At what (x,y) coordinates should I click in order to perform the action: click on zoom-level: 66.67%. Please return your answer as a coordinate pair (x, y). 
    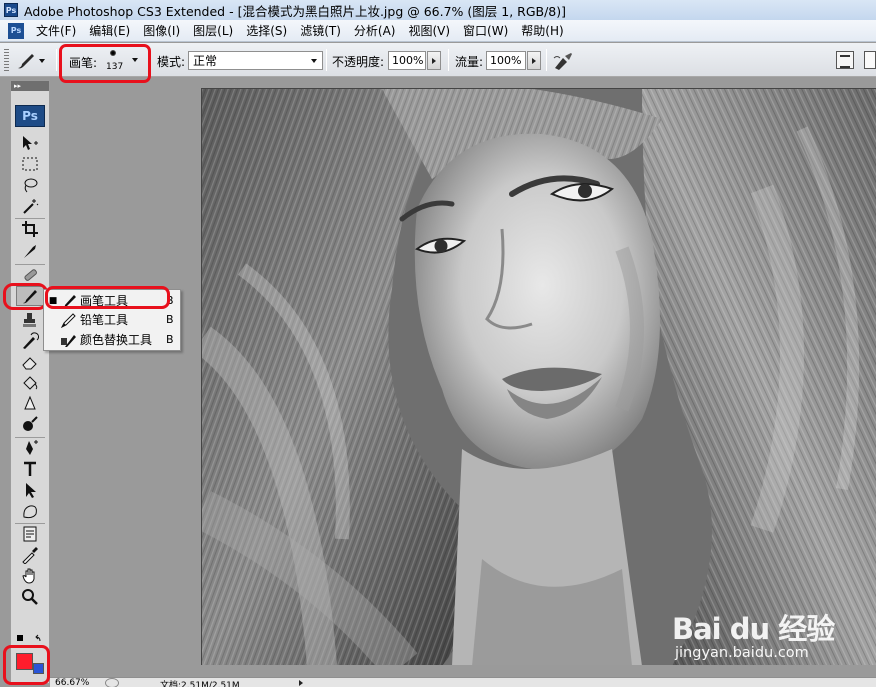
    Looking at the image, I should click on (72, 682).